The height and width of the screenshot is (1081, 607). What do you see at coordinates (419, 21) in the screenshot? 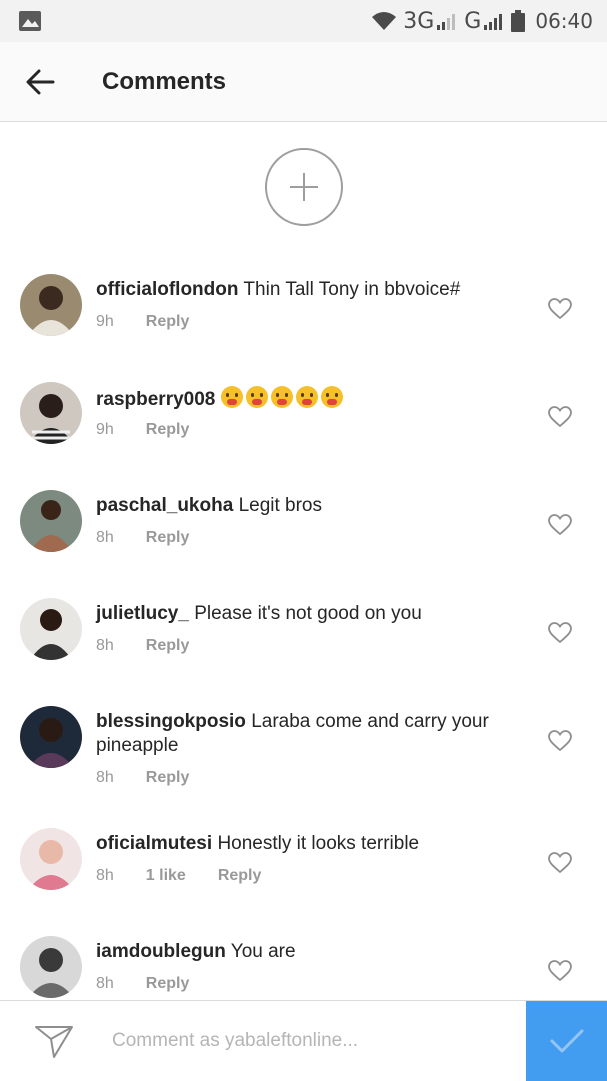
I see `network-3g-label: 3G` at bounding box center [419, 21].